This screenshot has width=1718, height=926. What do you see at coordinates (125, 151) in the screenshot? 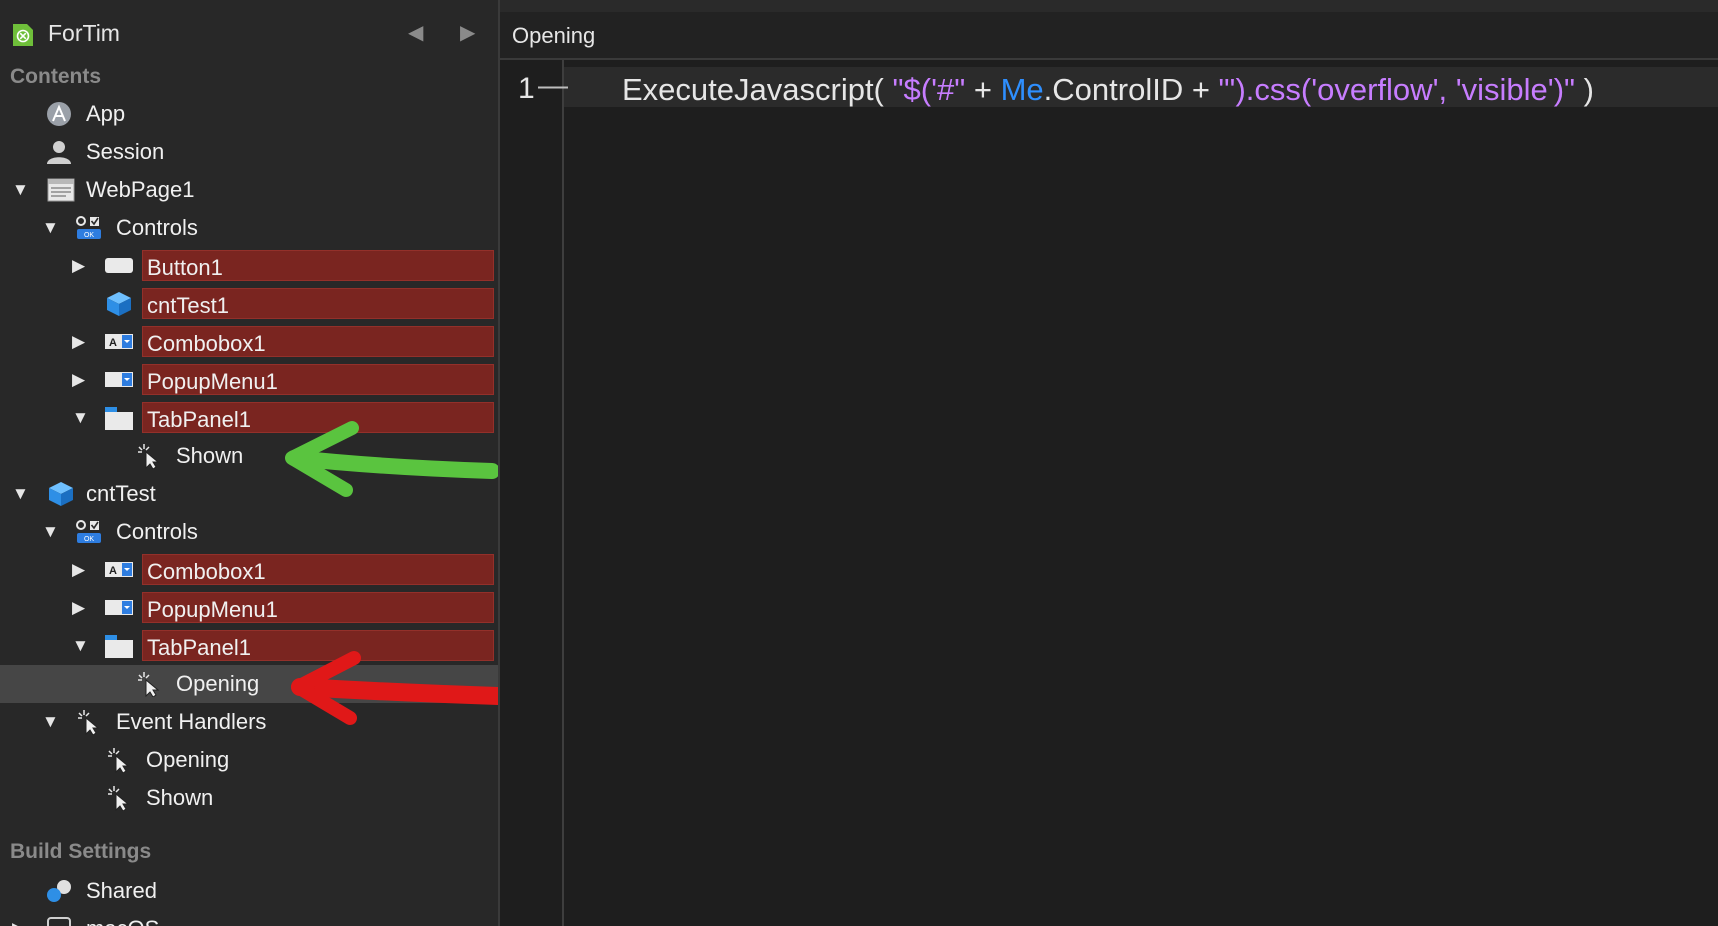
I see `sidebar-item-label: Session` at bounding box center [125, 151].